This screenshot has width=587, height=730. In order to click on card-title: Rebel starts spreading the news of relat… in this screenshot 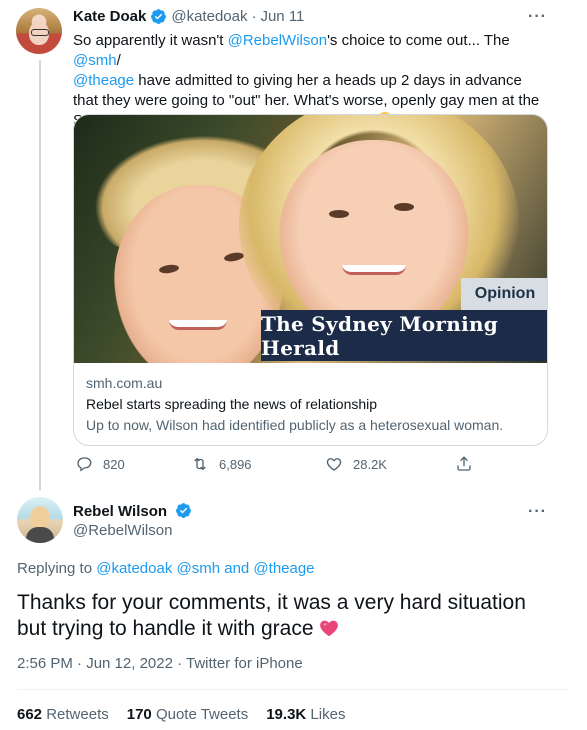, I will do `click(232, 404)`.